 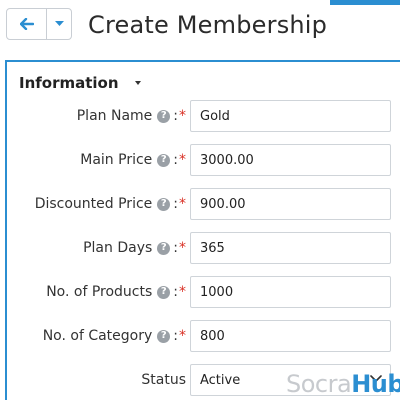 I want to click on page-title: Create Membership, so click(x=208, y=25).